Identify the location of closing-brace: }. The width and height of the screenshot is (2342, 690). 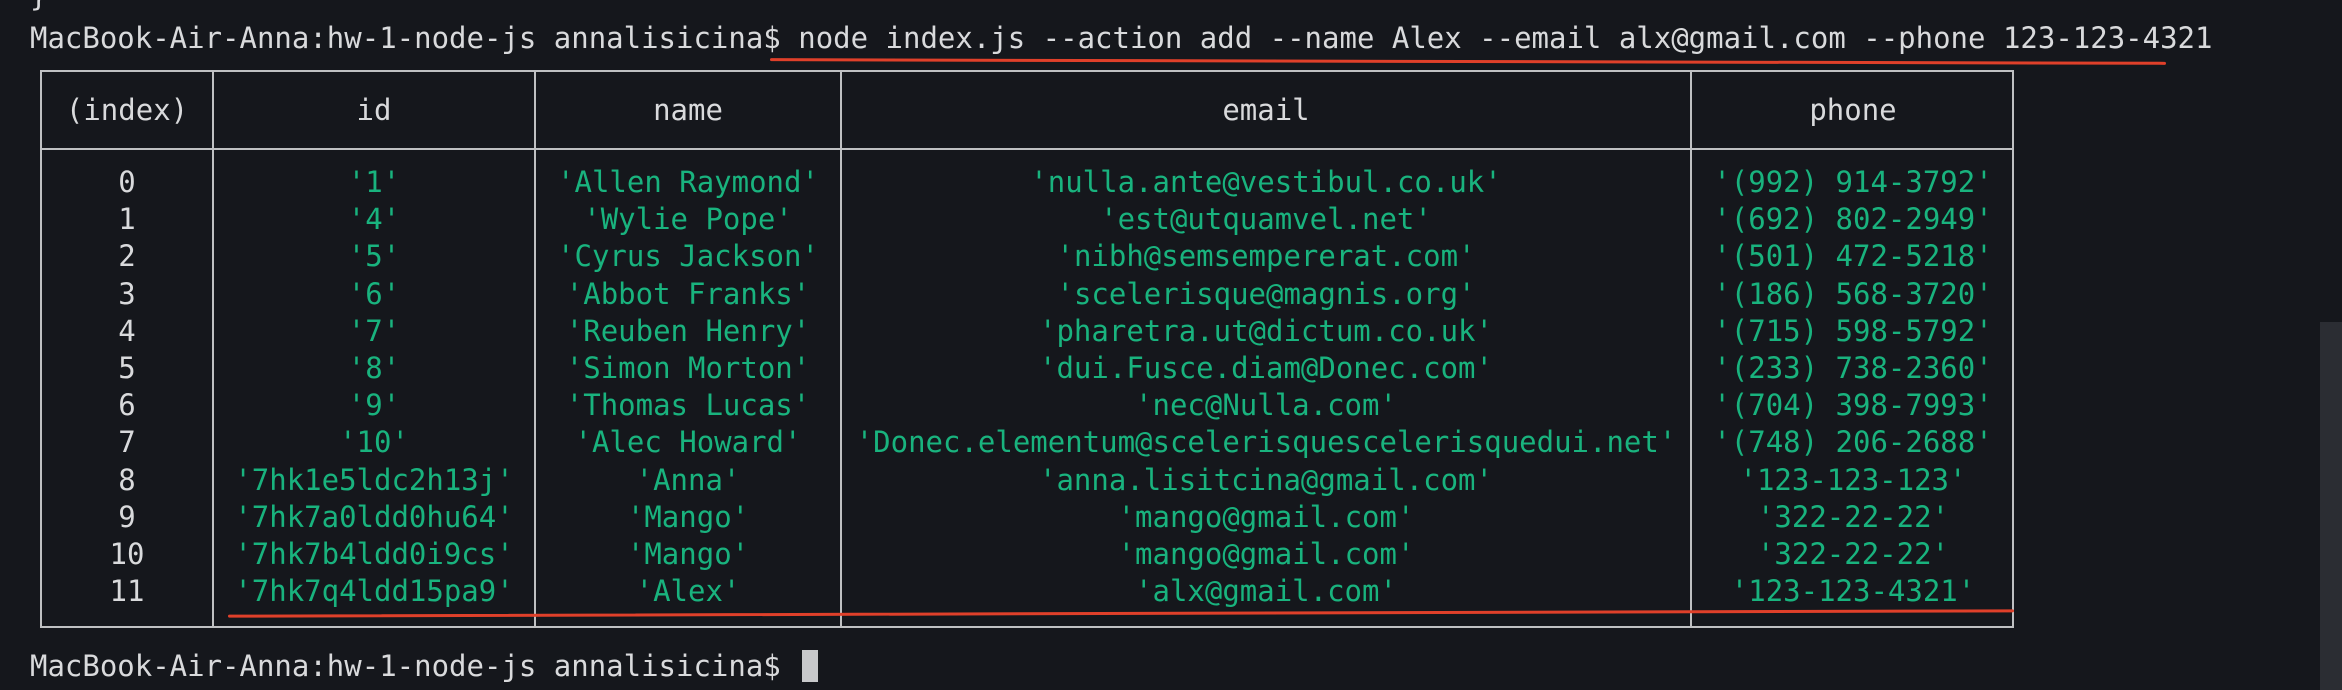
(38, 7).